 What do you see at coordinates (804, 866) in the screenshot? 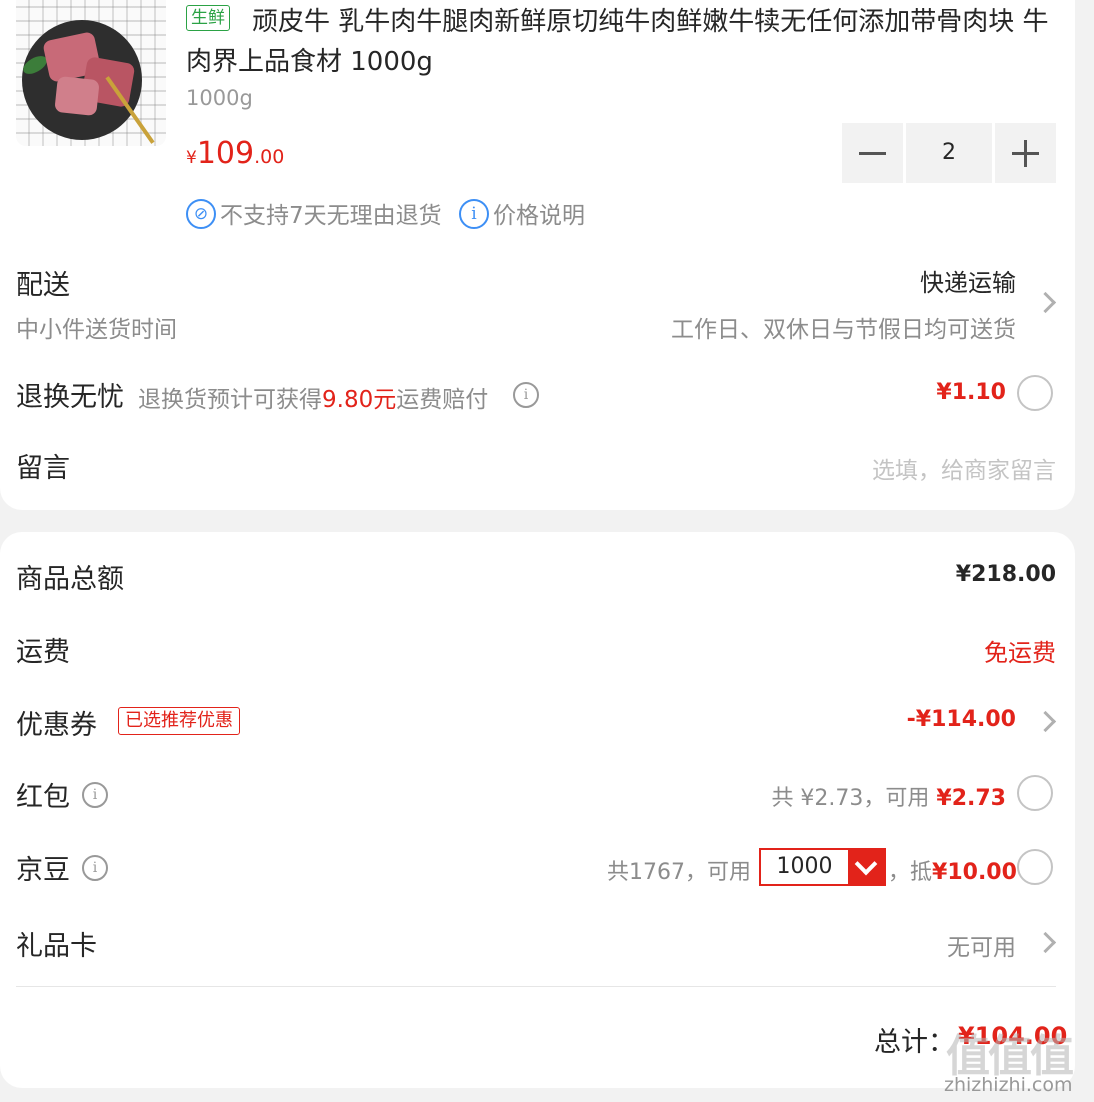
I see `jingdou-selected-value: 1000` at bounding box center [804, 866].